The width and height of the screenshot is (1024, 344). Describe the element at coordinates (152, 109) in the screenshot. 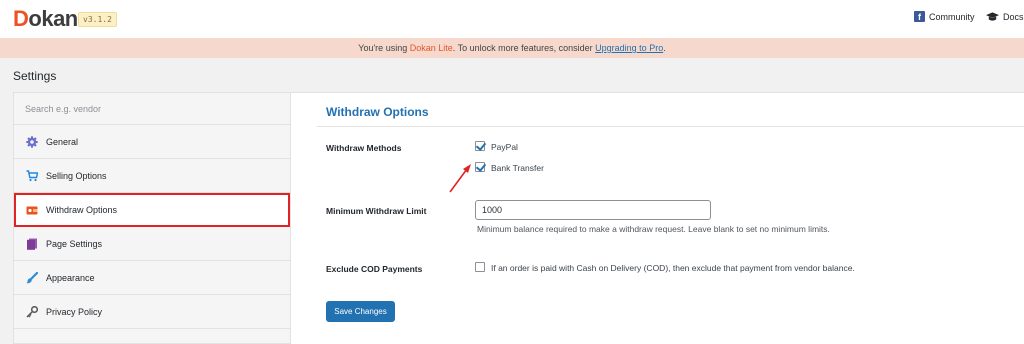

I see `search-input` at that location.